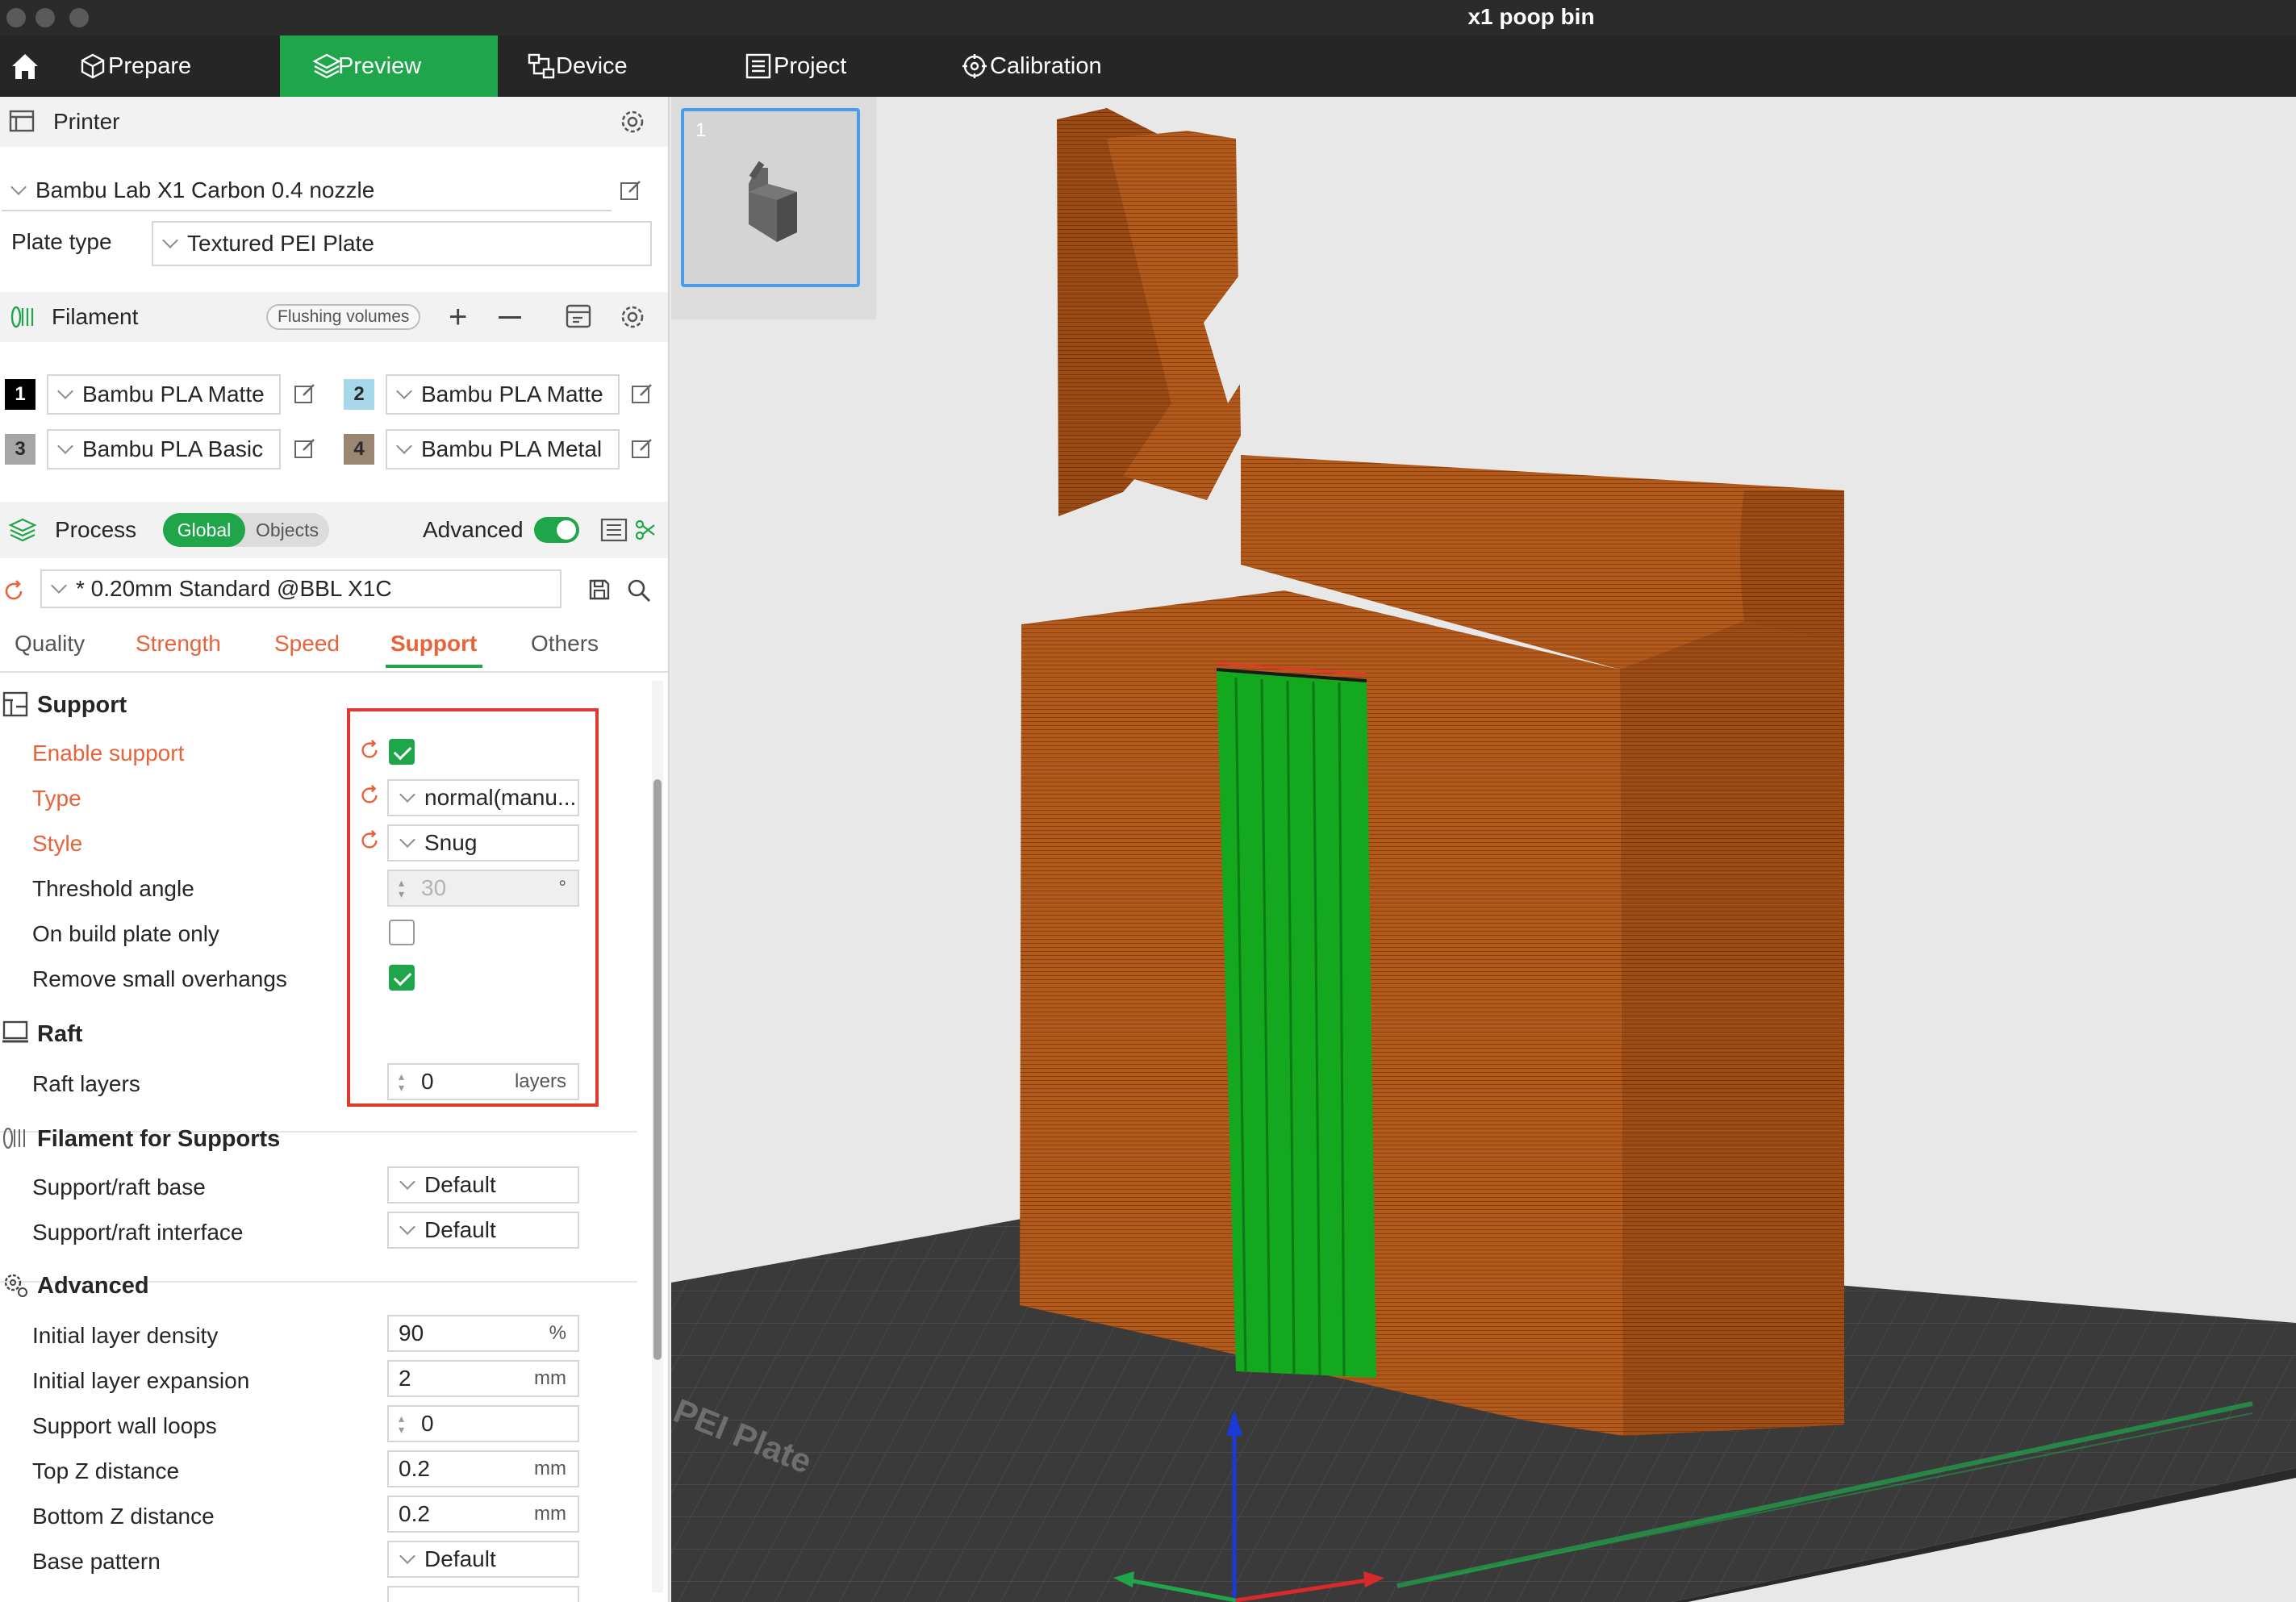 The image size is (2296, 1602). What do you see at coordinates (483, 1468) in the screenshot?
I see `top-z-distance-input: 0.2 mm` at bounding box center [483, 1468].